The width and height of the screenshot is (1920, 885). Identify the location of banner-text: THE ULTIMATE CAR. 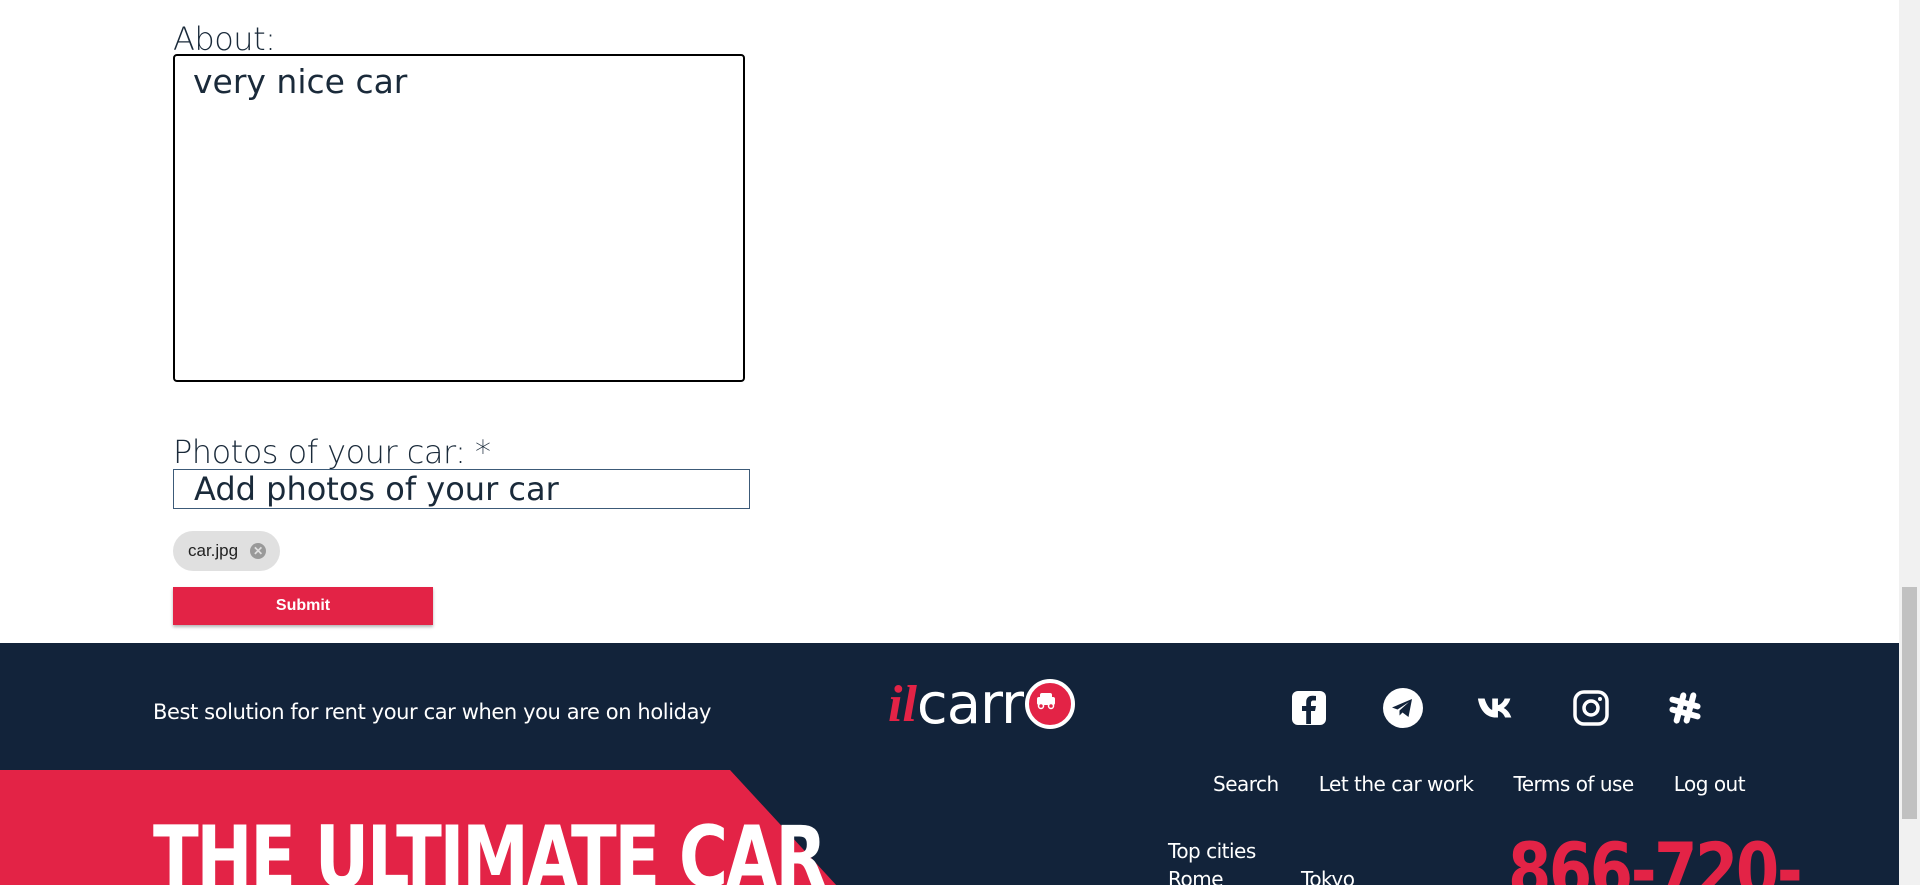
(490, 846).